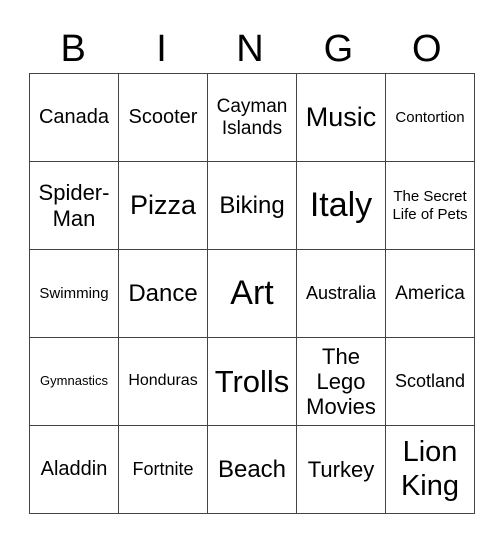 This screenshot has width=500, height=544. Describe the element at coordinates (430, 205) in the screenshot. I see `bingo-cell: The Secret Life of Pets` at that location.